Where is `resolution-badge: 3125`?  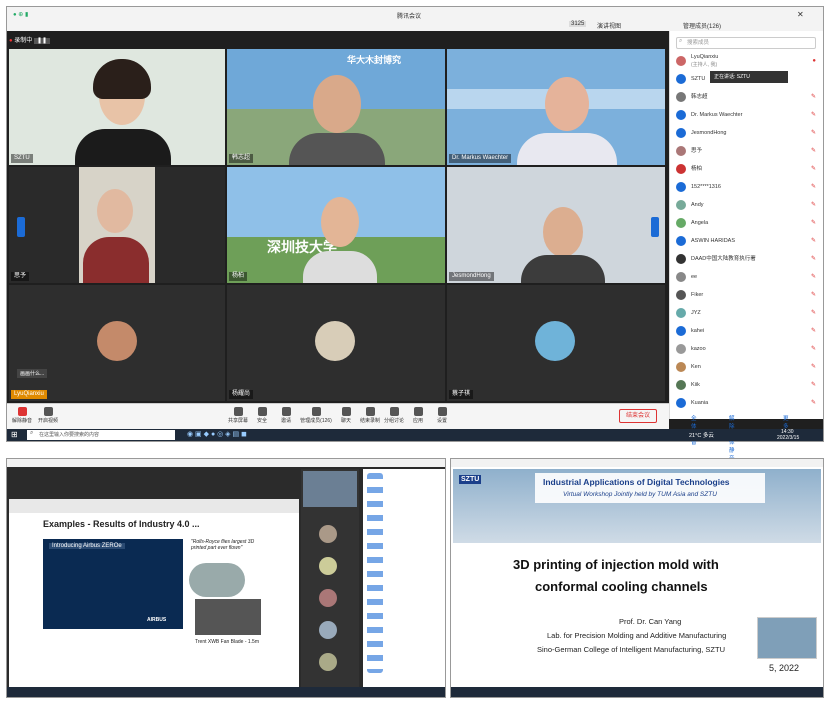 resolution-badge: 3125 is located at coordinates (578, 24).